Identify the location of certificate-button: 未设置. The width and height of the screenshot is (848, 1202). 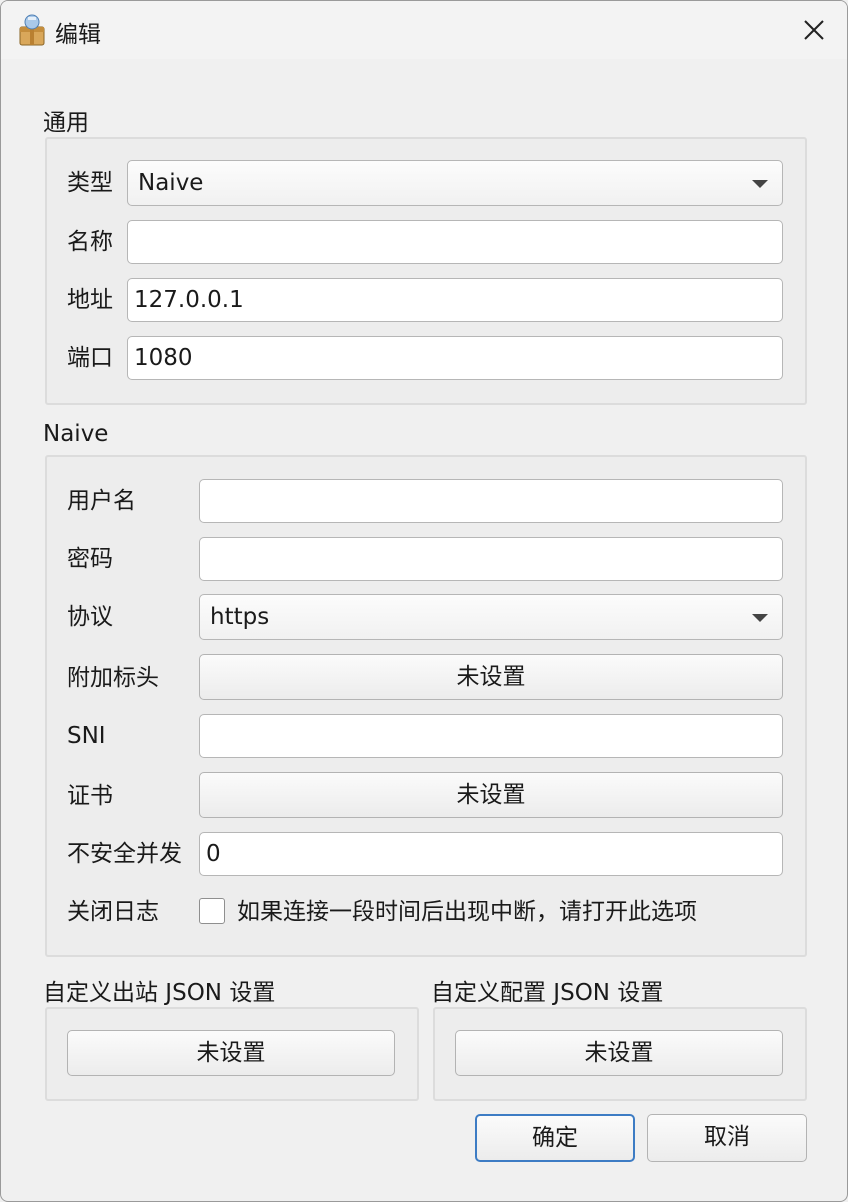
(491, 795).